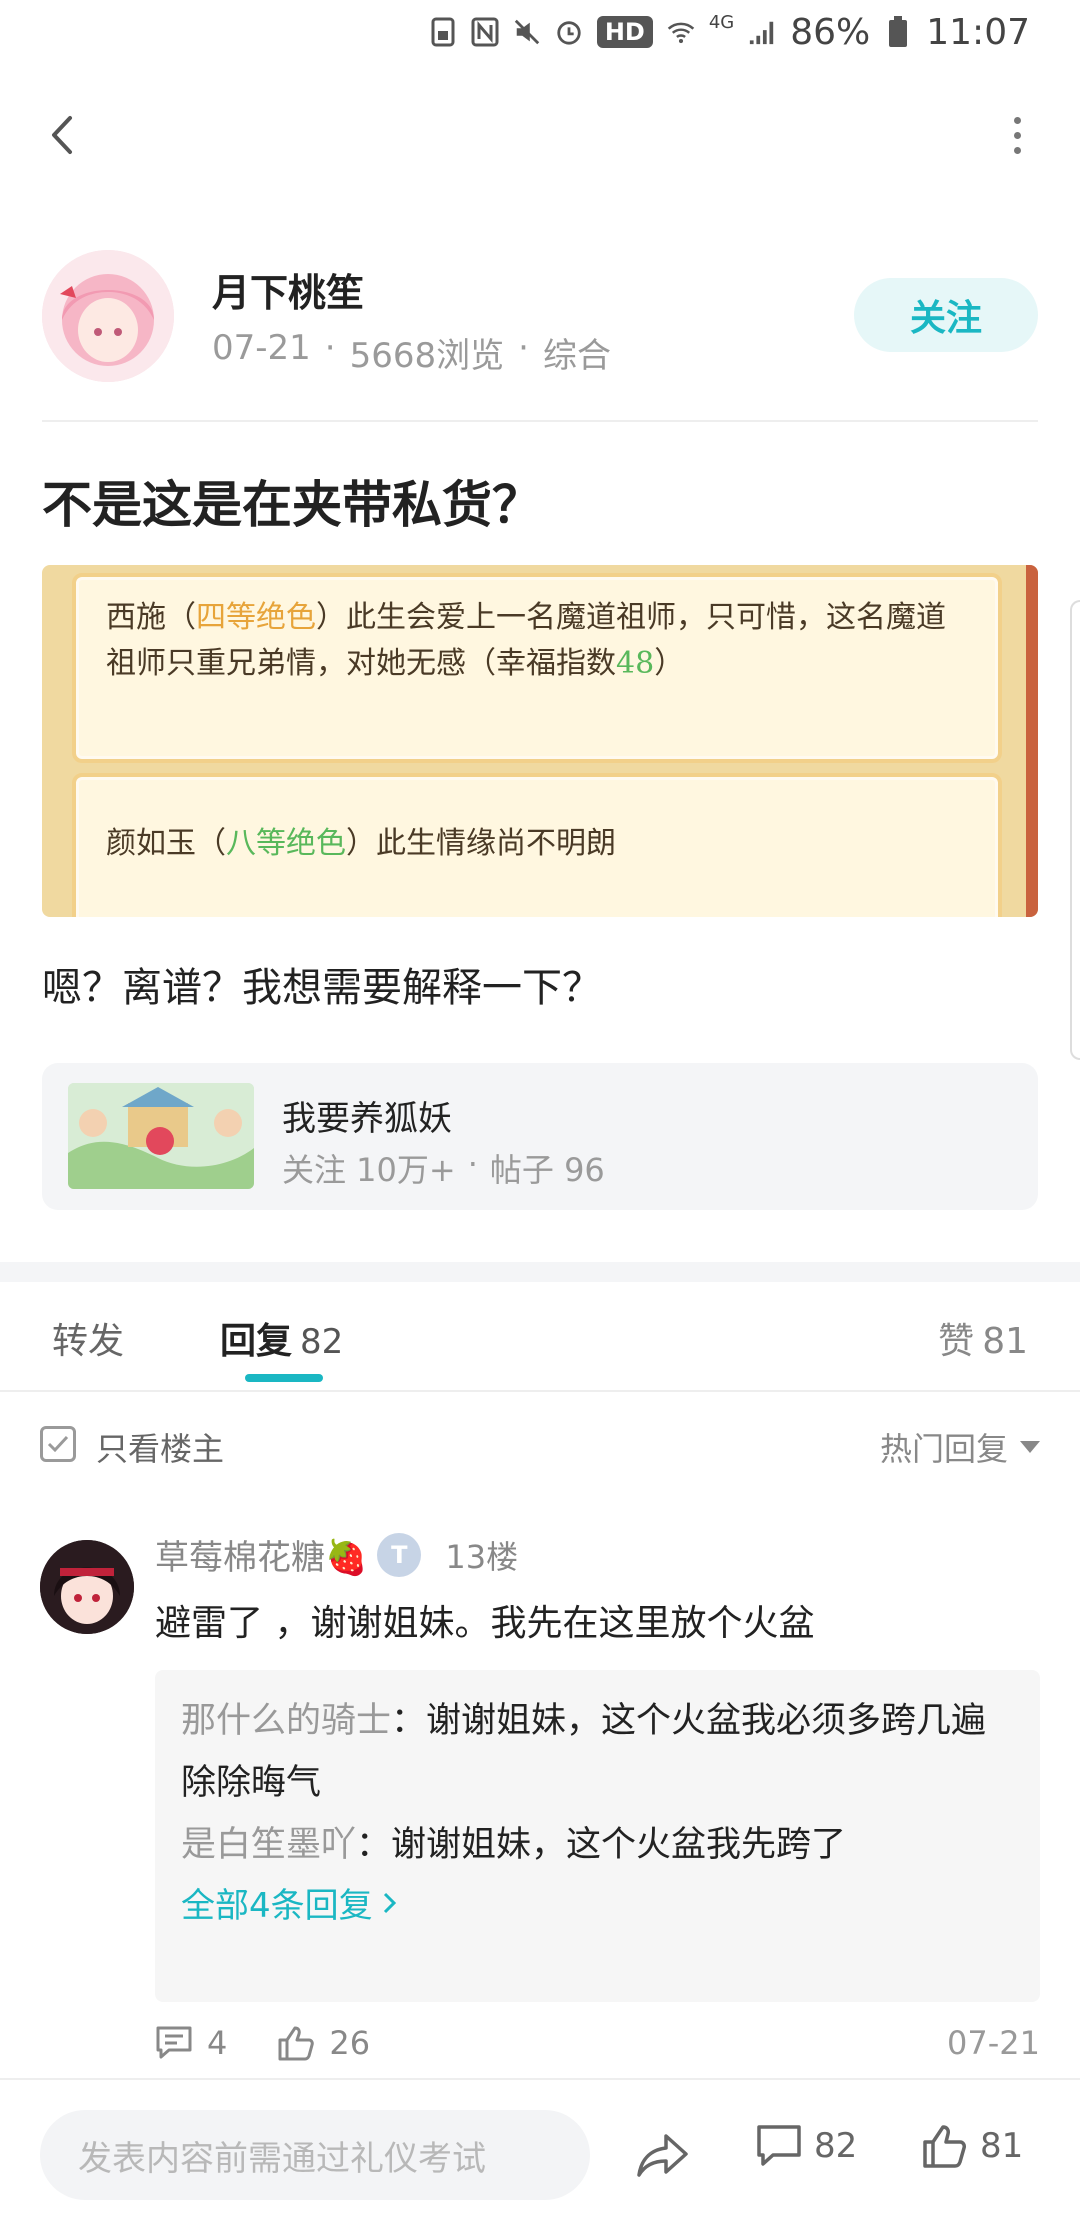 The image size is (1080, 2220). What do you see at coordinates (268, 1845) in the screenshot?
I see `sub-reply-author: 是白笙墨吖` at bounding box center [268, 1845].